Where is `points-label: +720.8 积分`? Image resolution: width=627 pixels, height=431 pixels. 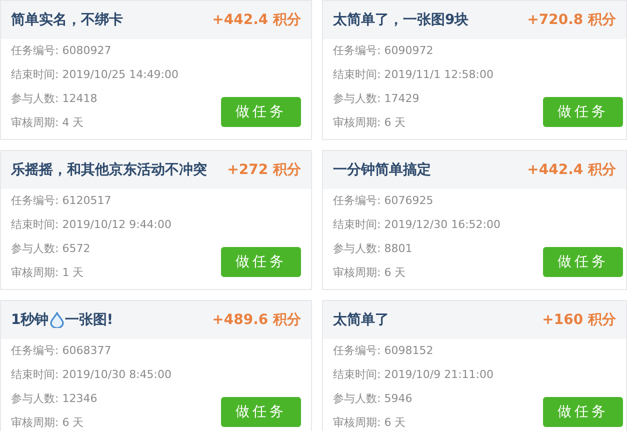
points-label: +720.8 积分 is located at coordinates (571, 20).